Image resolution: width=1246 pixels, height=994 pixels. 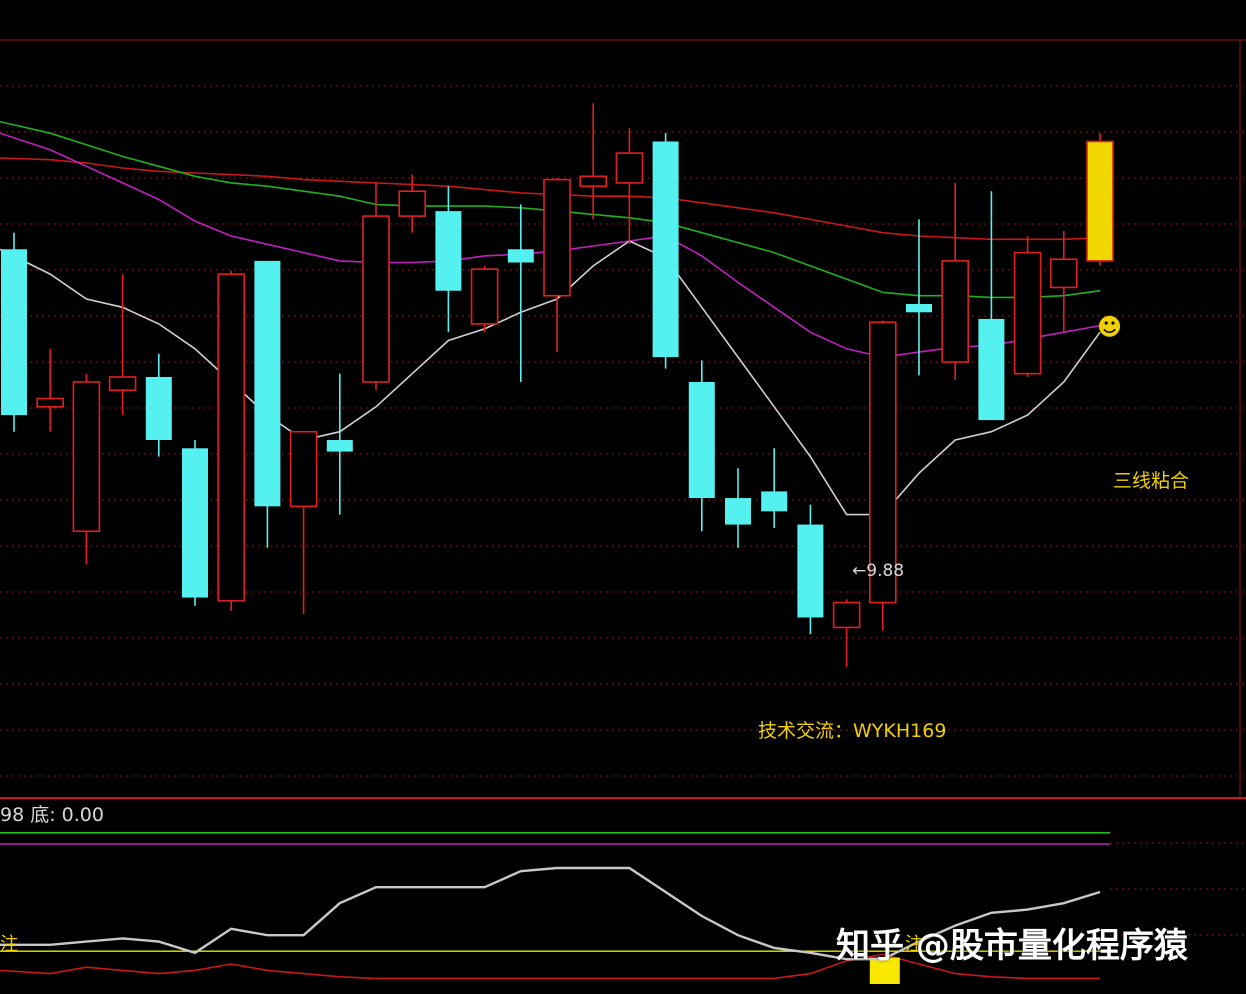 I want to click on low-price-label: ←9.88, so click(x=878, y=571).